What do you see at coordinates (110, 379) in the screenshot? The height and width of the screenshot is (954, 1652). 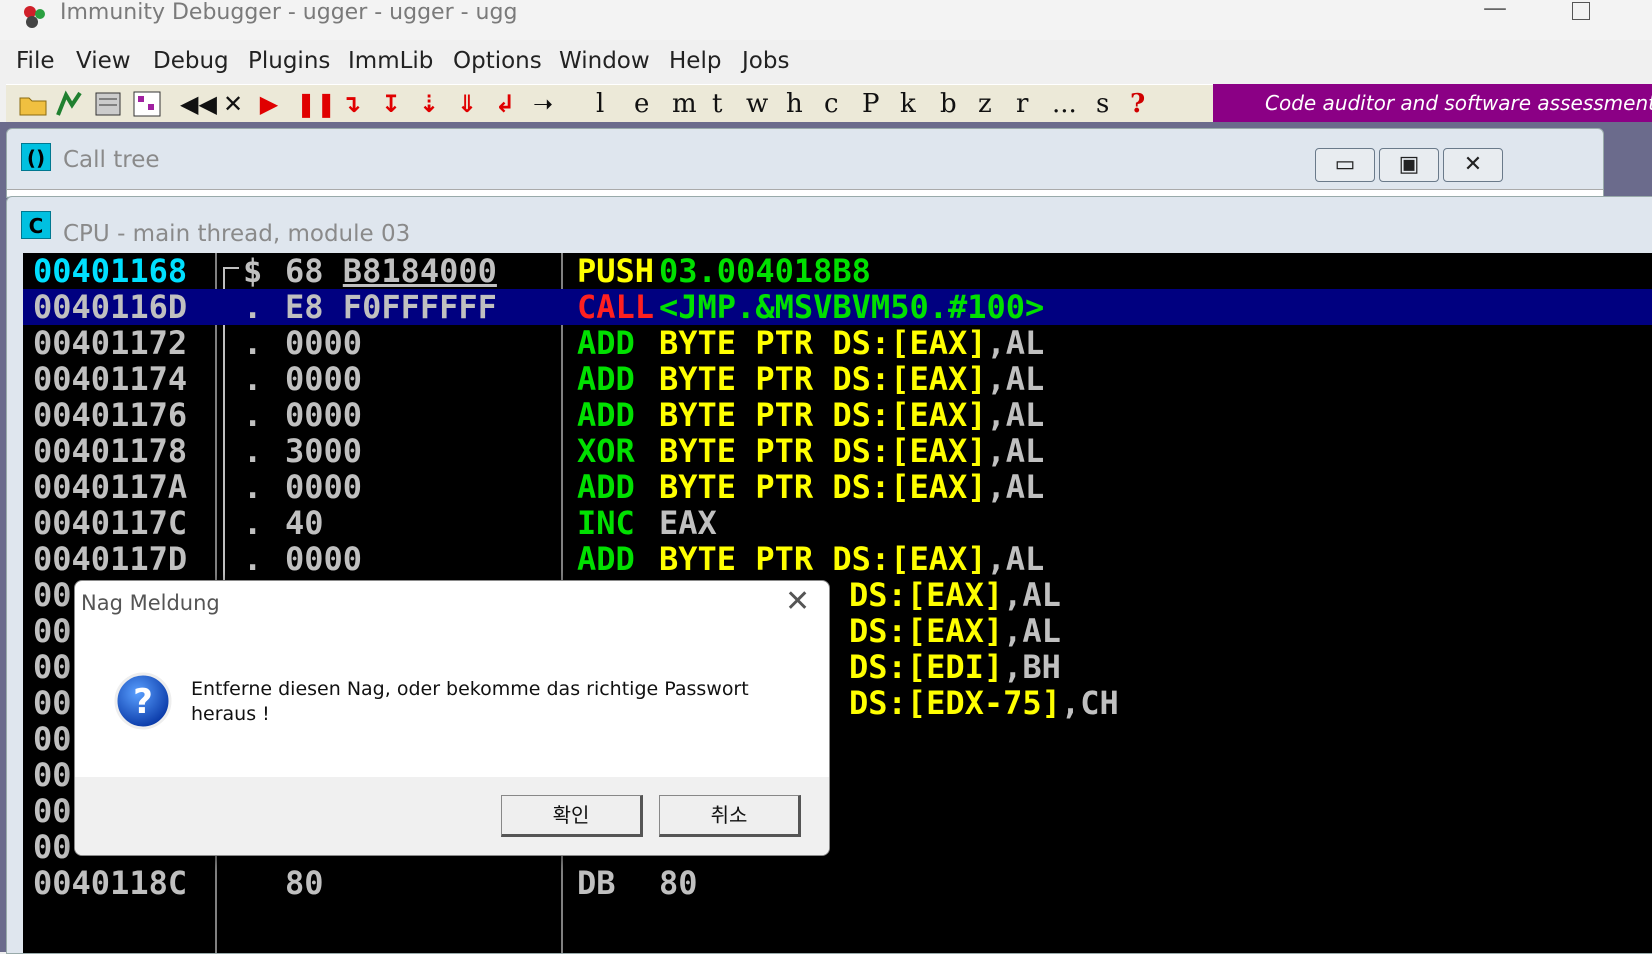 I see `disasm-address: 00401174` at bounding box center [110, 379].